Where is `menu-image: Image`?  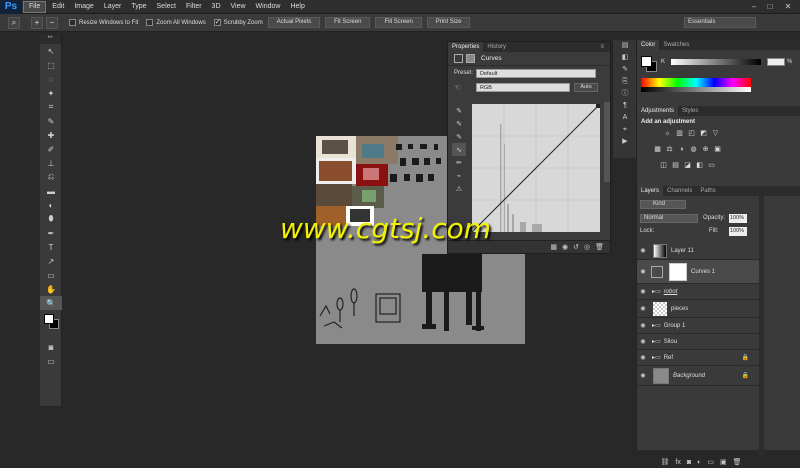 menu-image: Image is located at coordinates (83, 7).